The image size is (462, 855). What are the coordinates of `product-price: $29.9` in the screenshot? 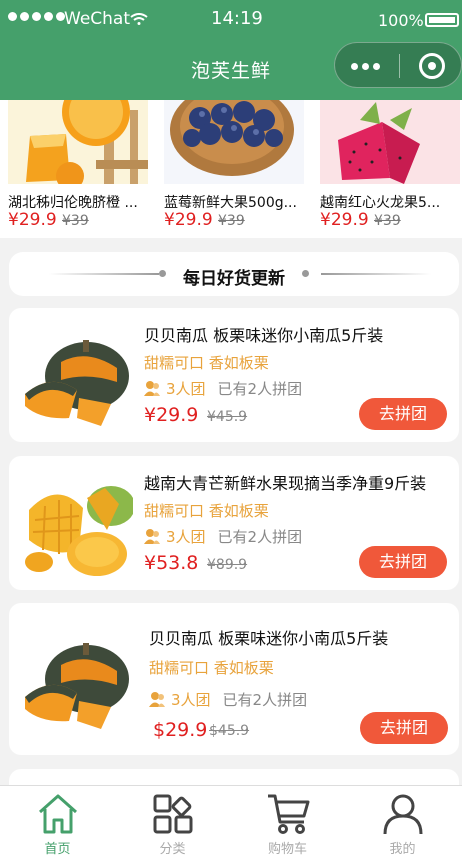 It's located at (180, 730).